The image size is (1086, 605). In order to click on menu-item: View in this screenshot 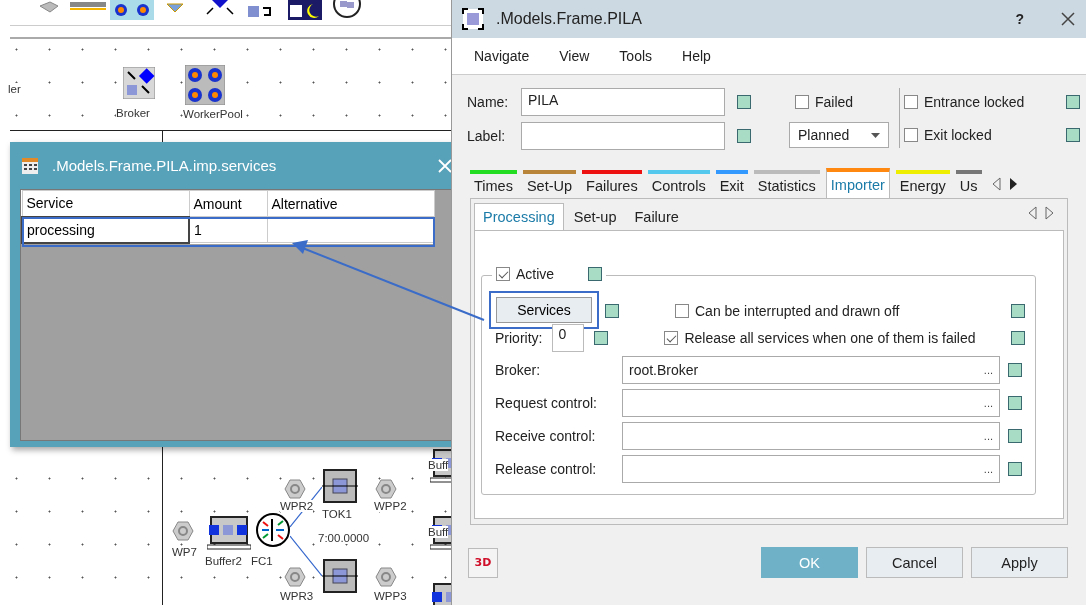, I will do `click(574, 56)`.